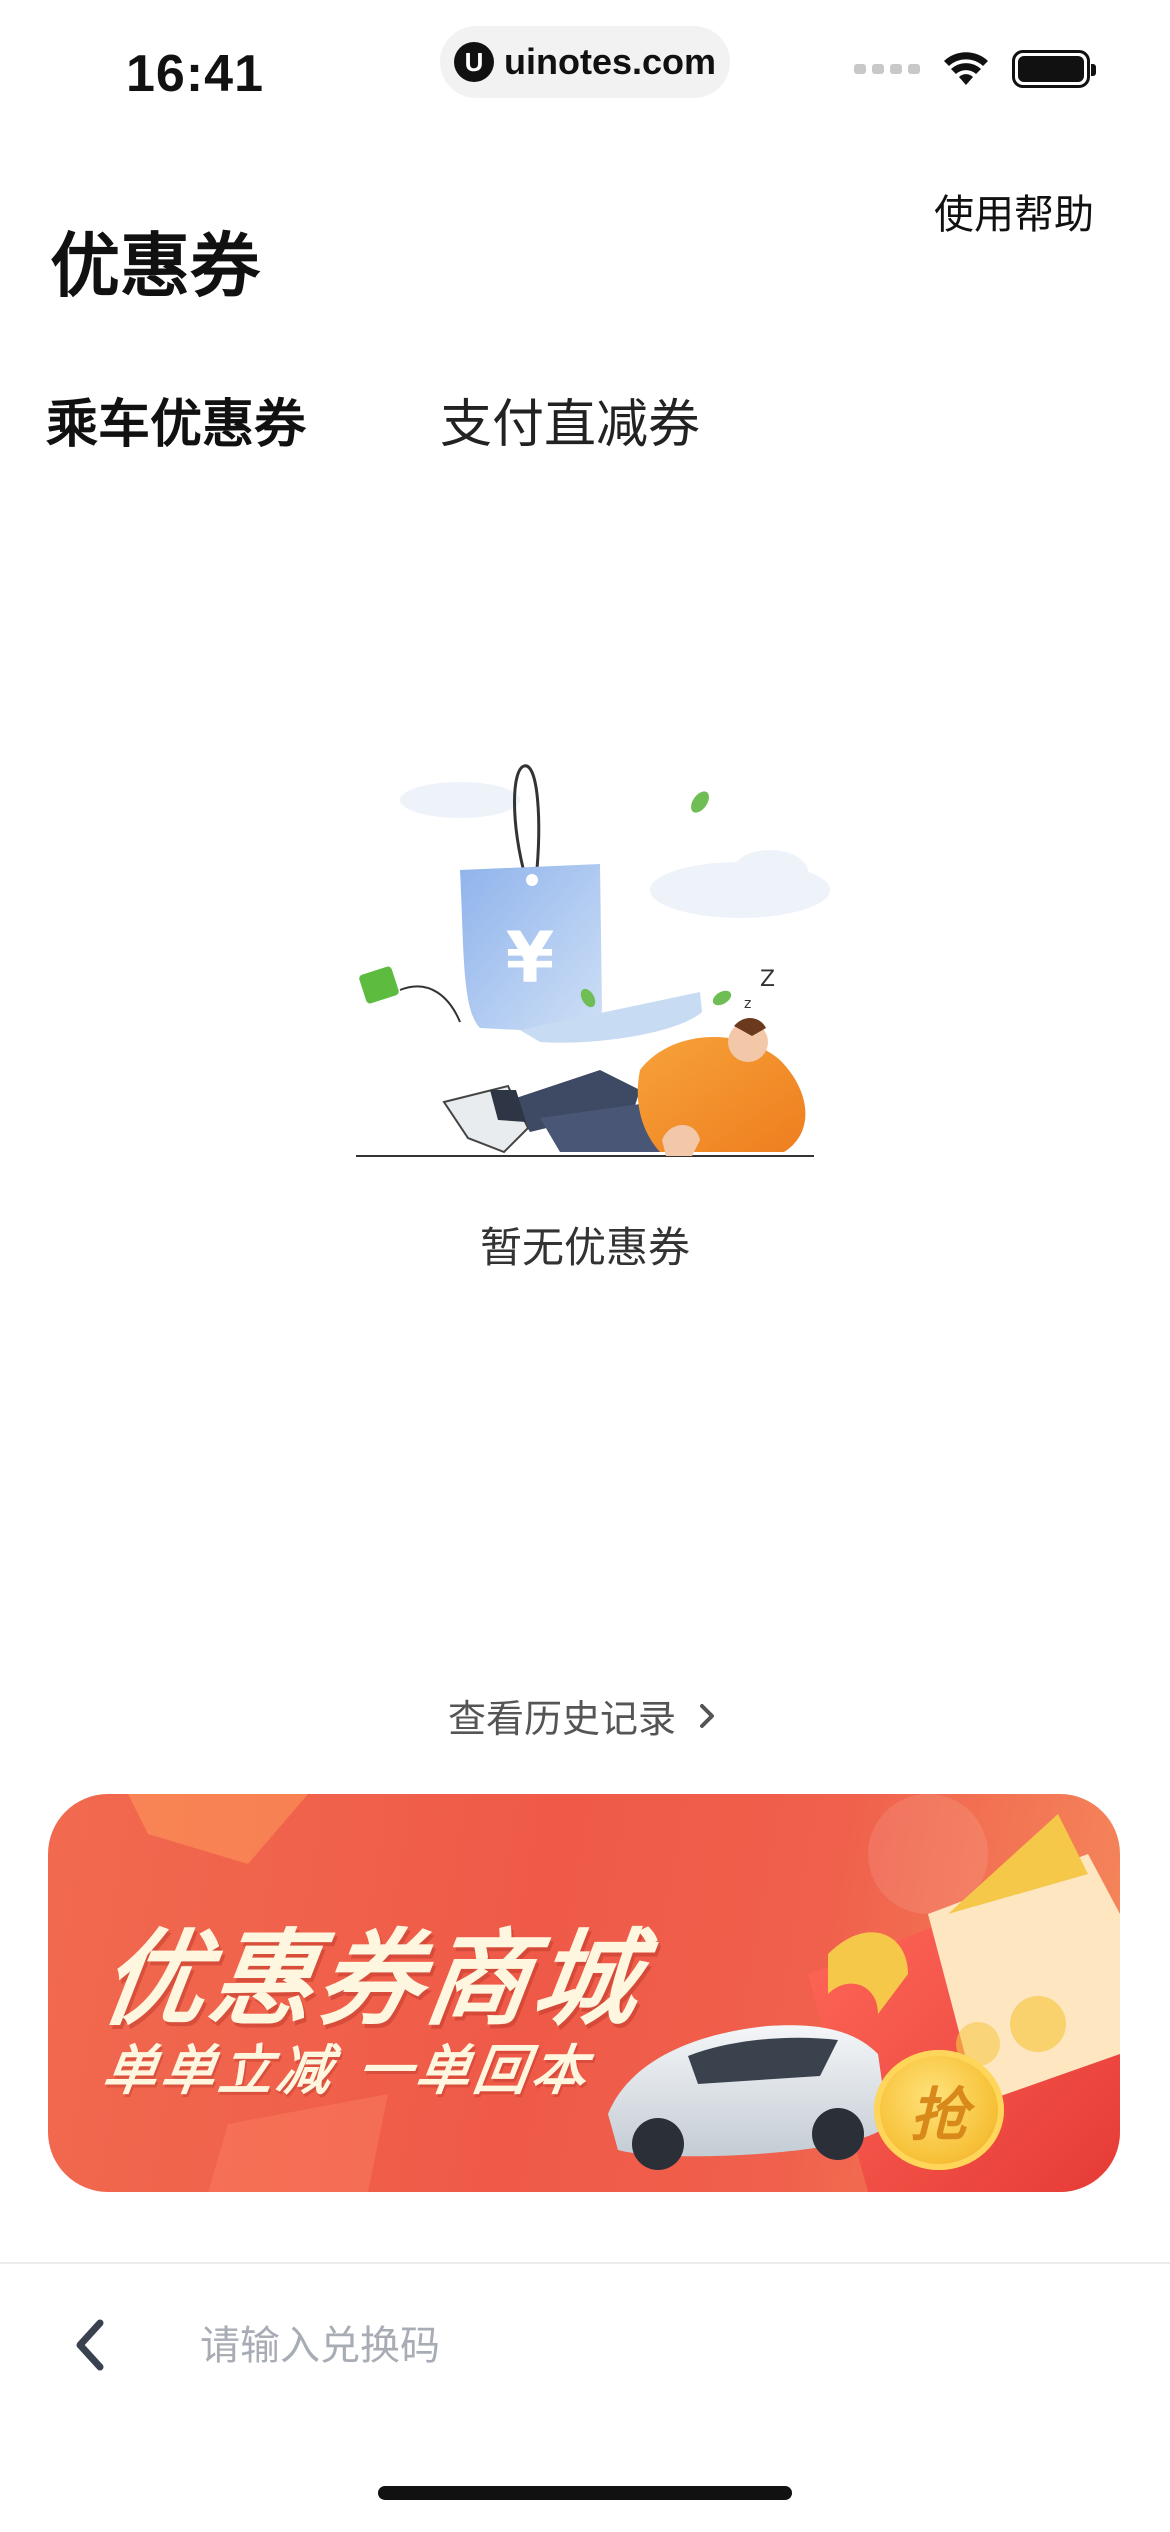 The image size is (1170, 2532). Describe the element at coordinates (584, 1247) in the screenshot. I see `empty-state-message: 暂无优惠券` at that location.